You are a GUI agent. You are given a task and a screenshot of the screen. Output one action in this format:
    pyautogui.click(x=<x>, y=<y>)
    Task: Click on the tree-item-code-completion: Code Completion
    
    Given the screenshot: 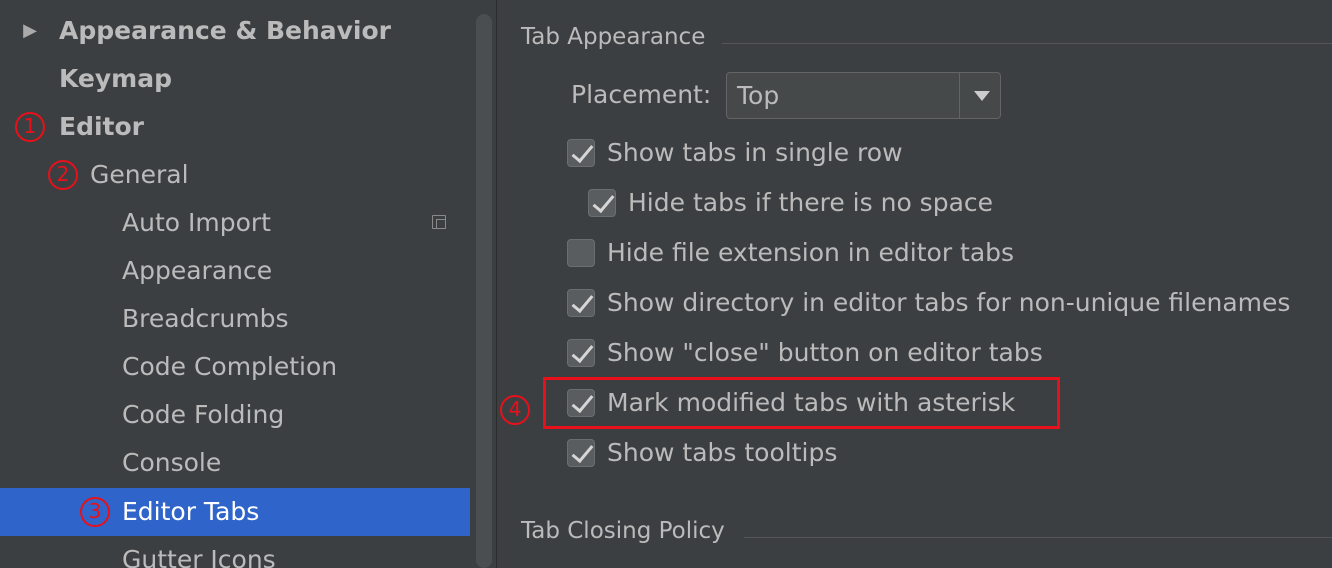 What is the action you would take?
    pyautogui.click(x=235, y=367)
    